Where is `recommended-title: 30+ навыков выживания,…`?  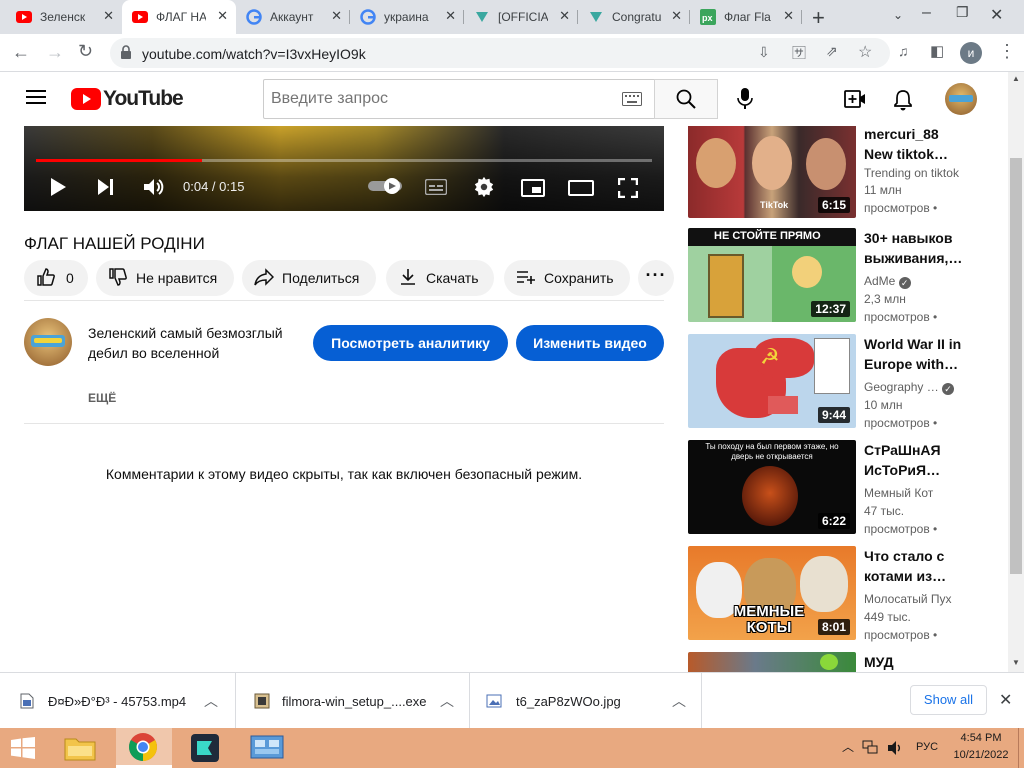 recommended-title: 30+ навыков выживания,… is located at coordinates (914, 248).